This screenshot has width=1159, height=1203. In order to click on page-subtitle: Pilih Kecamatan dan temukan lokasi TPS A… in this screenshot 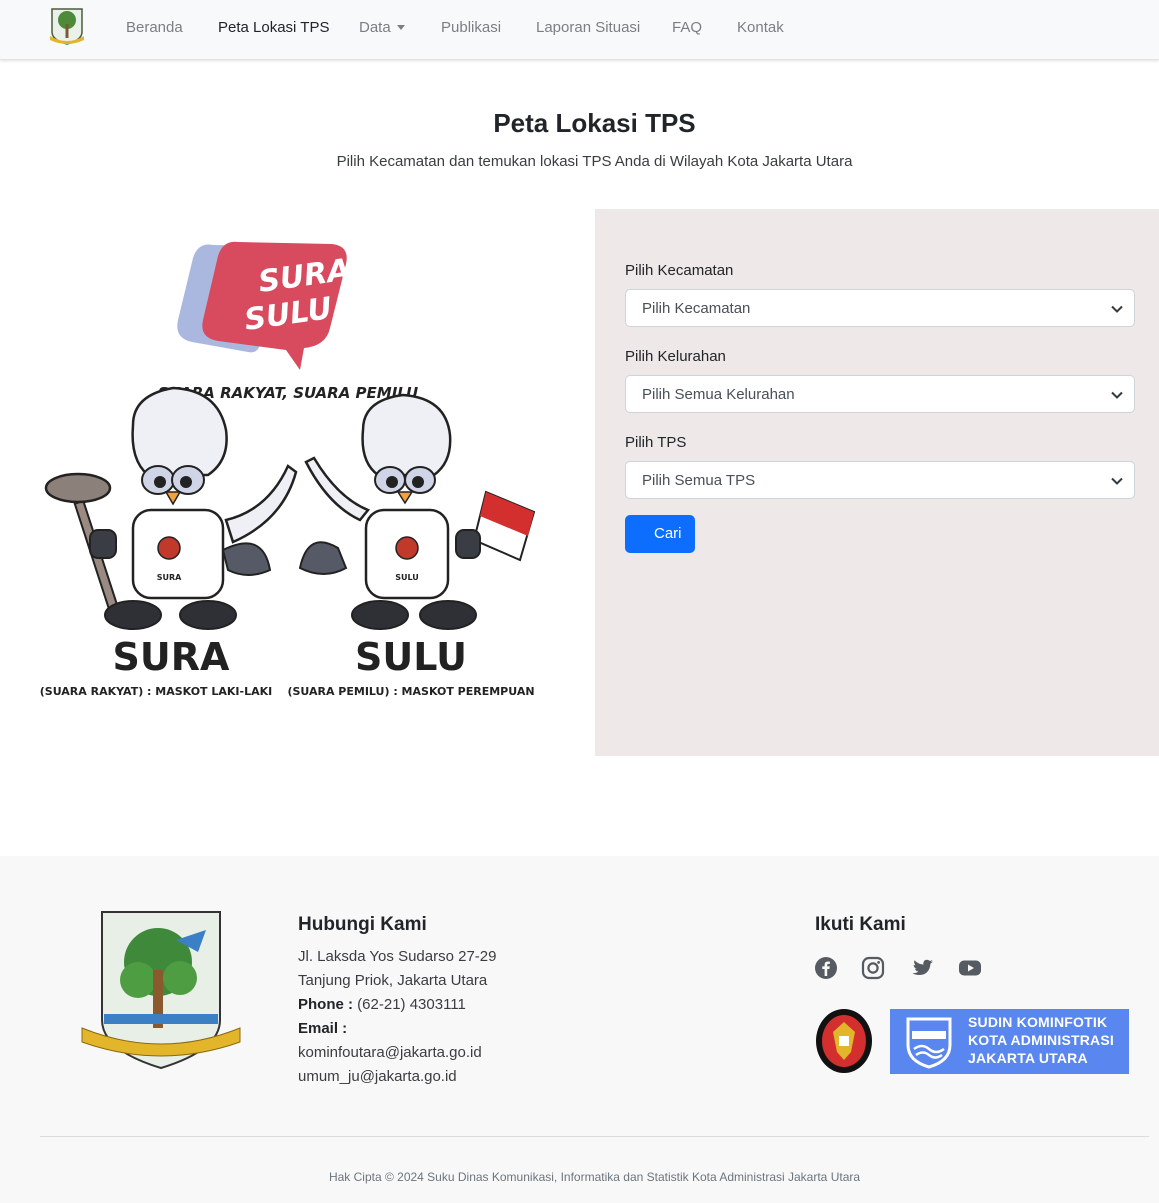, I will do `click(594, 161)`.